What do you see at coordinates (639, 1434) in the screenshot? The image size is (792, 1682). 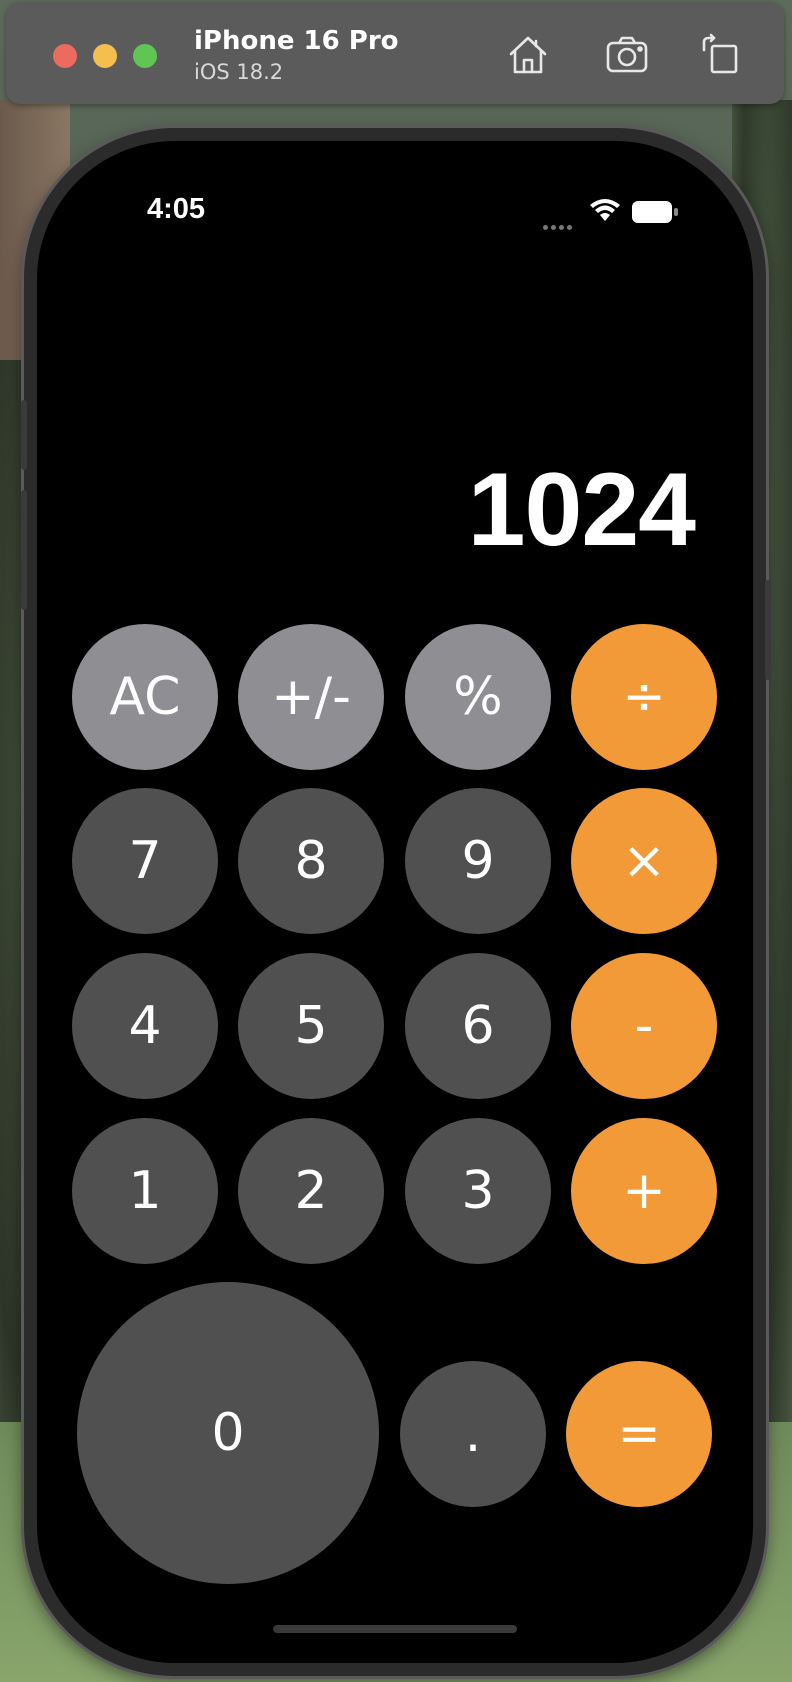 I see `equals-button: =` at bounding box center [639, 1434].